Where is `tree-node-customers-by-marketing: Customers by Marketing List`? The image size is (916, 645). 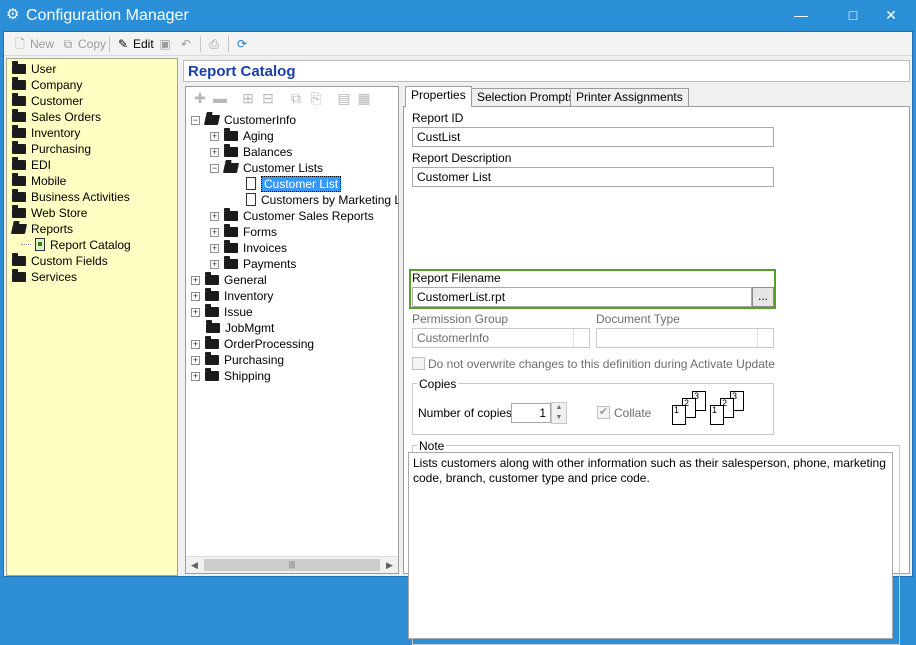 tree-node-customers-by-marketing: Customers by Marketing List is located at coordinates (322, 200).